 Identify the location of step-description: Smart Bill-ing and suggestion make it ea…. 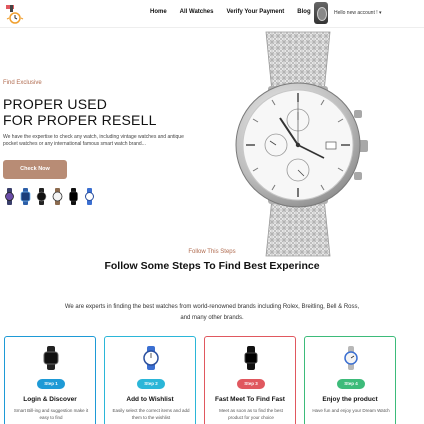
(51, 414).